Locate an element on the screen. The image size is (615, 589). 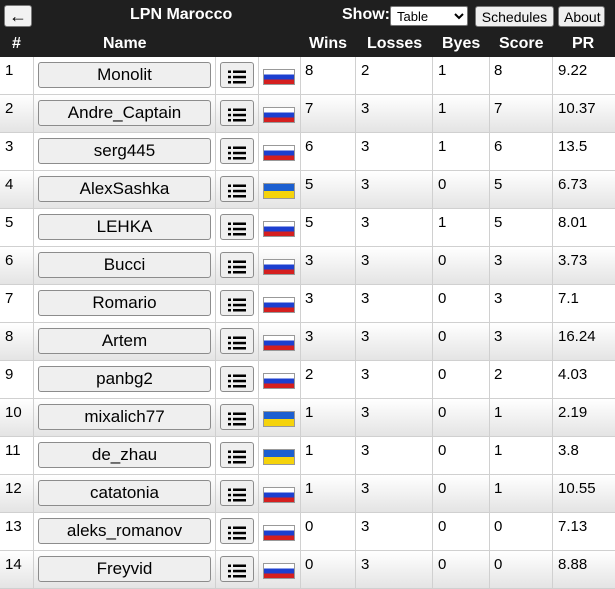
player-name-button: Romario is located at coordinates (124, 303).